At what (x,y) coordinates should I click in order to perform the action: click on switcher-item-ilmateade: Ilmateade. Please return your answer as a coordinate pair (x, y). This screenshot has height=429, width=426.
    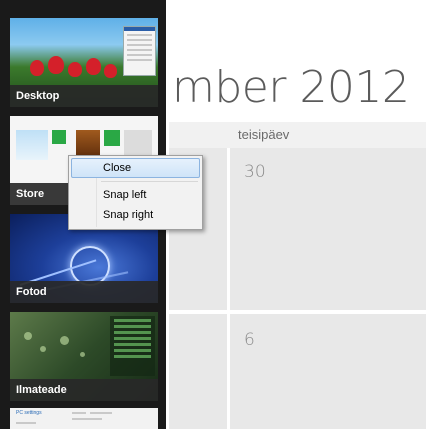
    Looking at the image, I should click on (84, 356).